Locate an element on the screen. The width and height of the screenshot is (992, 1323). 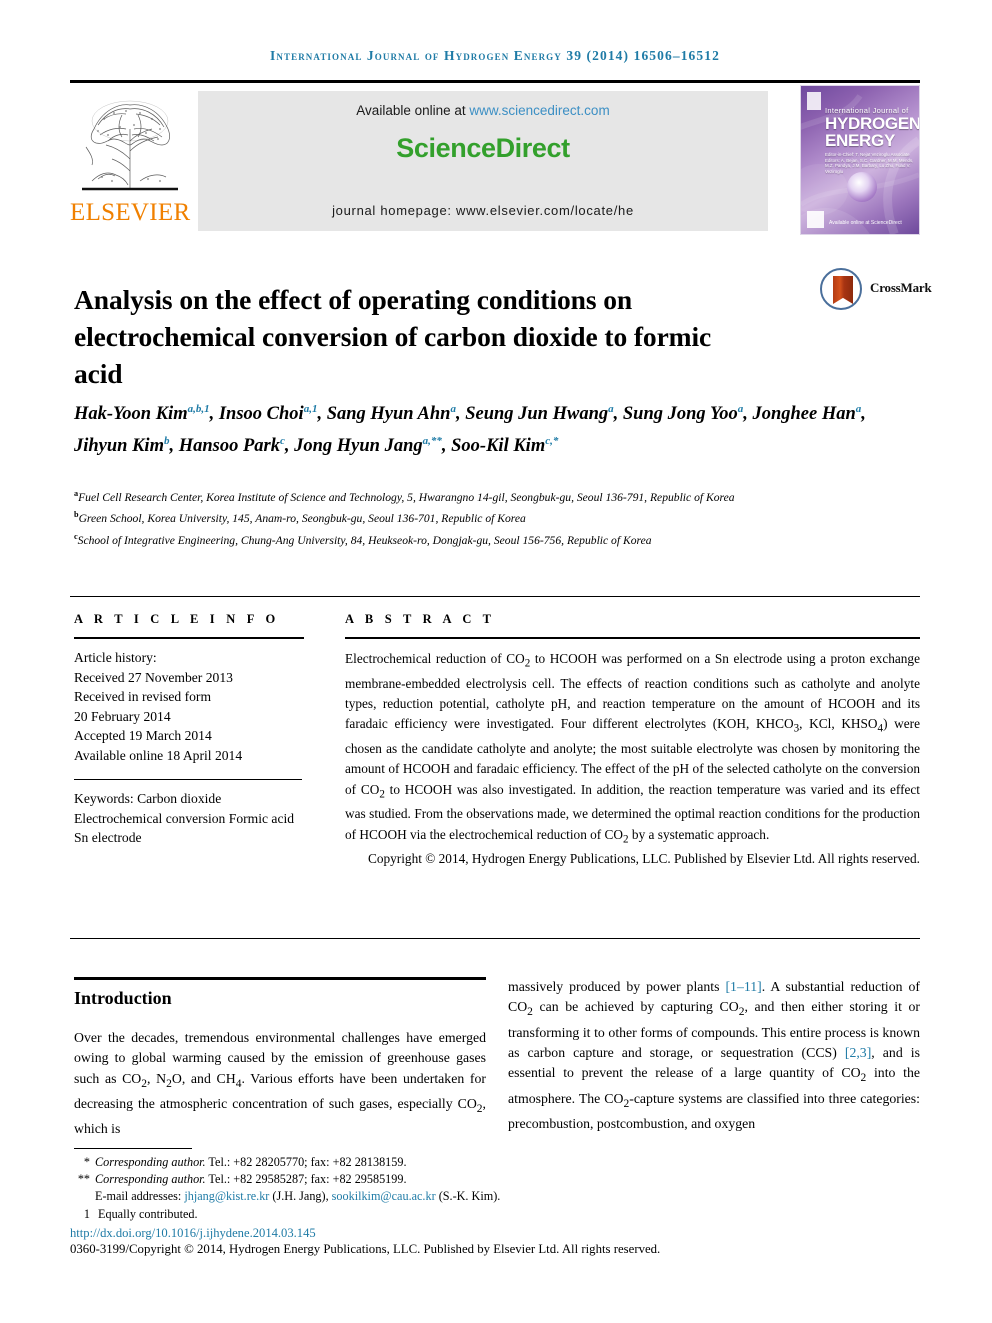
cover-line-2: HYDROGEN is located at coordinates (872, 123).